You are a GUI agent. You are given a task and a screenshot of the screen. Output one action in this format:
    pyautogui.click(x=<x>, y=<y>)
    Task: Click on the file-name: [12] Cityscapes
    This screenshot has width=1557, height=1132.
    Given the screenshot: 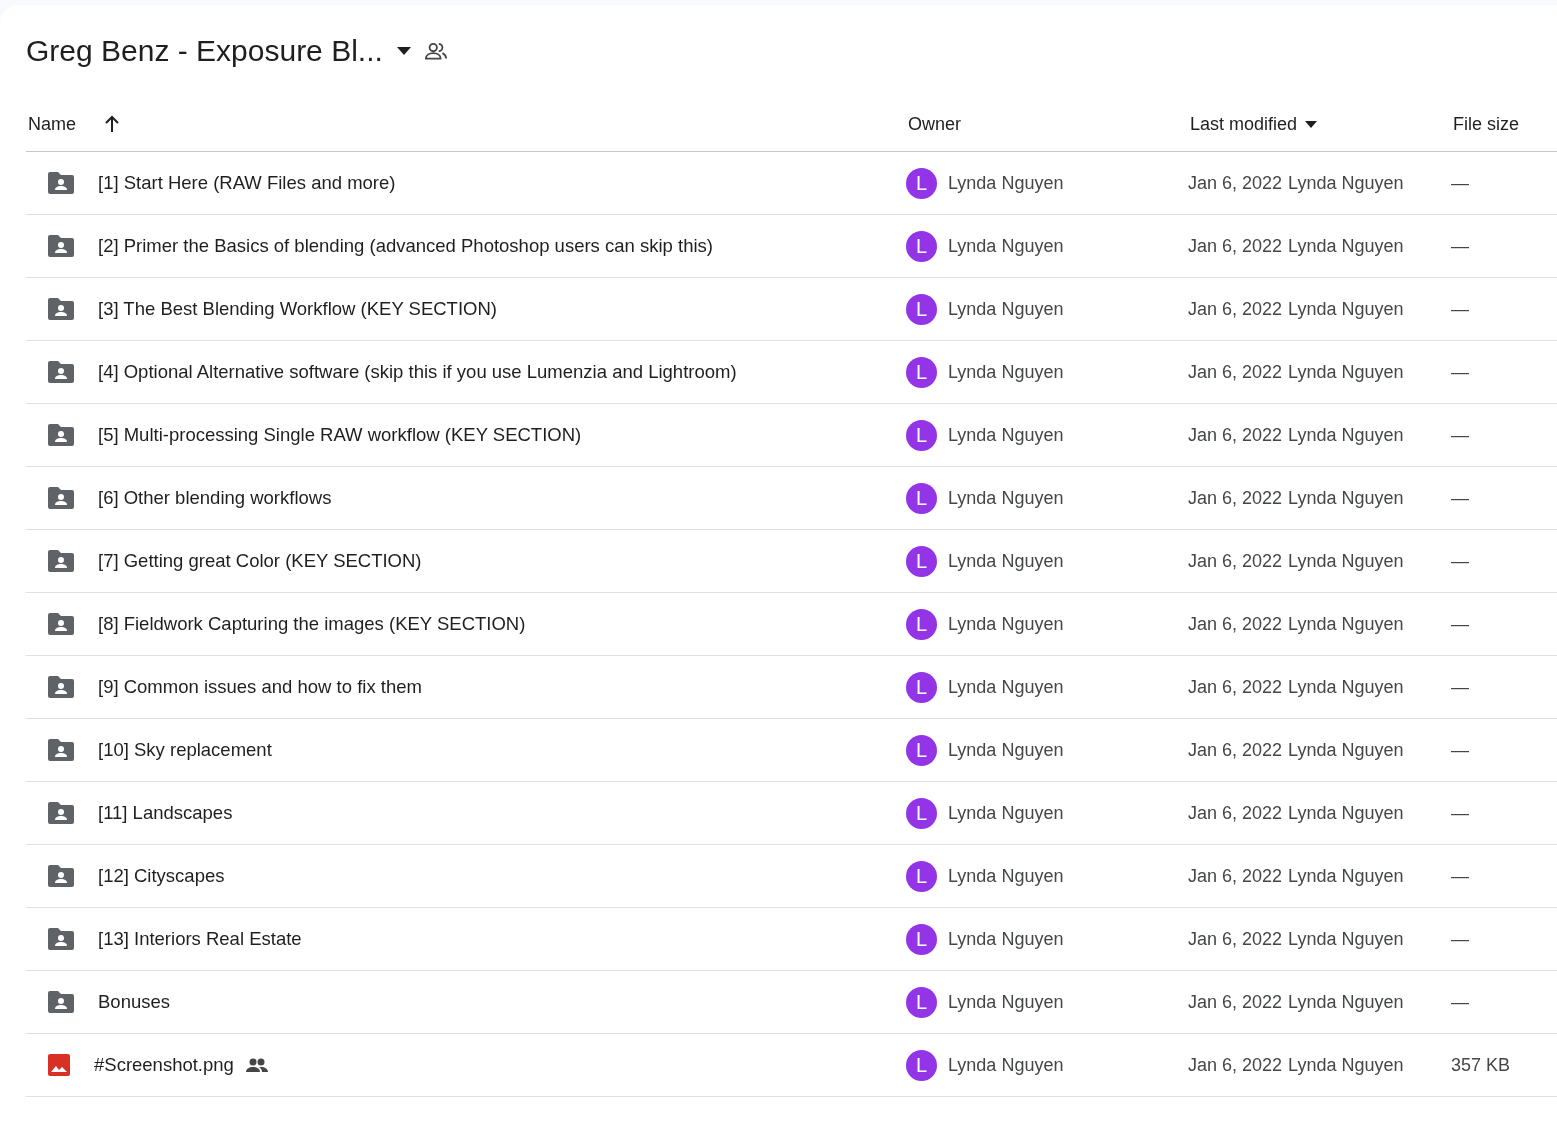 What is the action you would take?
    pyautogui.click(x=161, y=876)
    